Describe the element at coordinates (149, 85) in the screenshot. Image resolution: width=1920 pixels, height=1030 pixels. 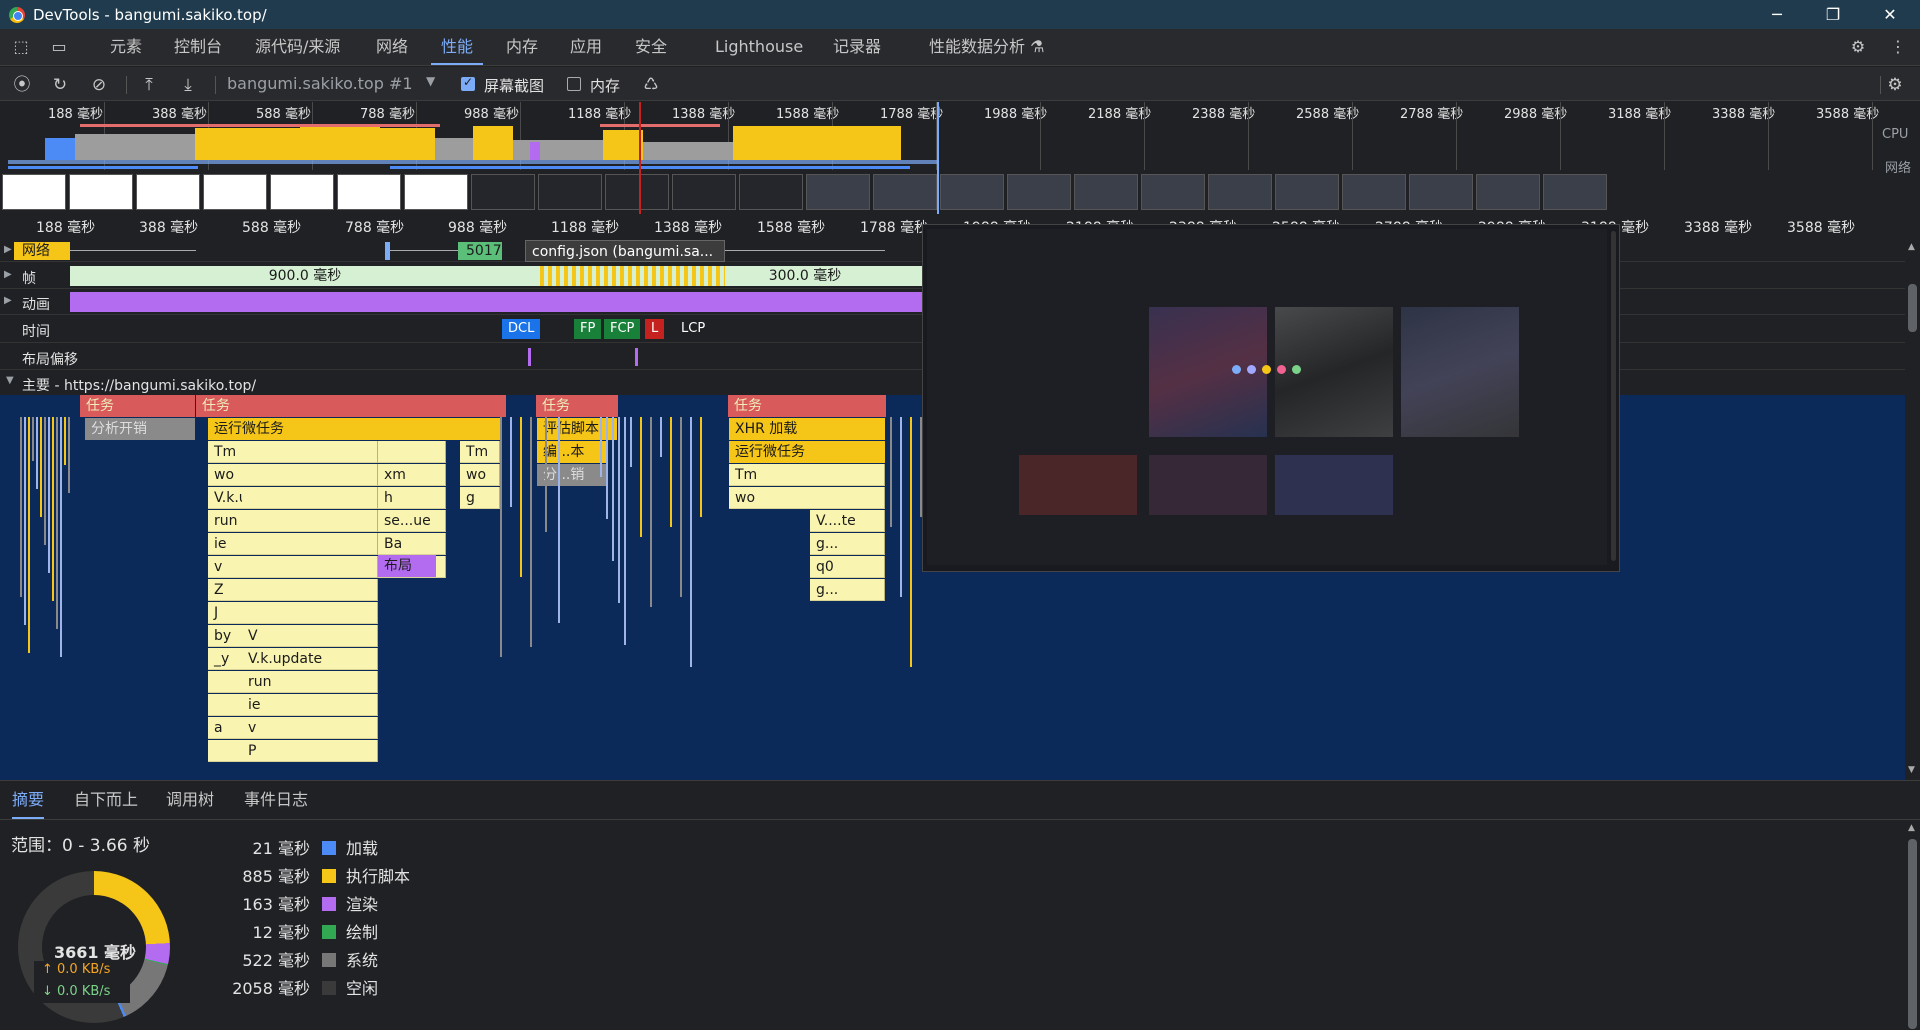
I see `load-profile-icon: ⤒` at that location.